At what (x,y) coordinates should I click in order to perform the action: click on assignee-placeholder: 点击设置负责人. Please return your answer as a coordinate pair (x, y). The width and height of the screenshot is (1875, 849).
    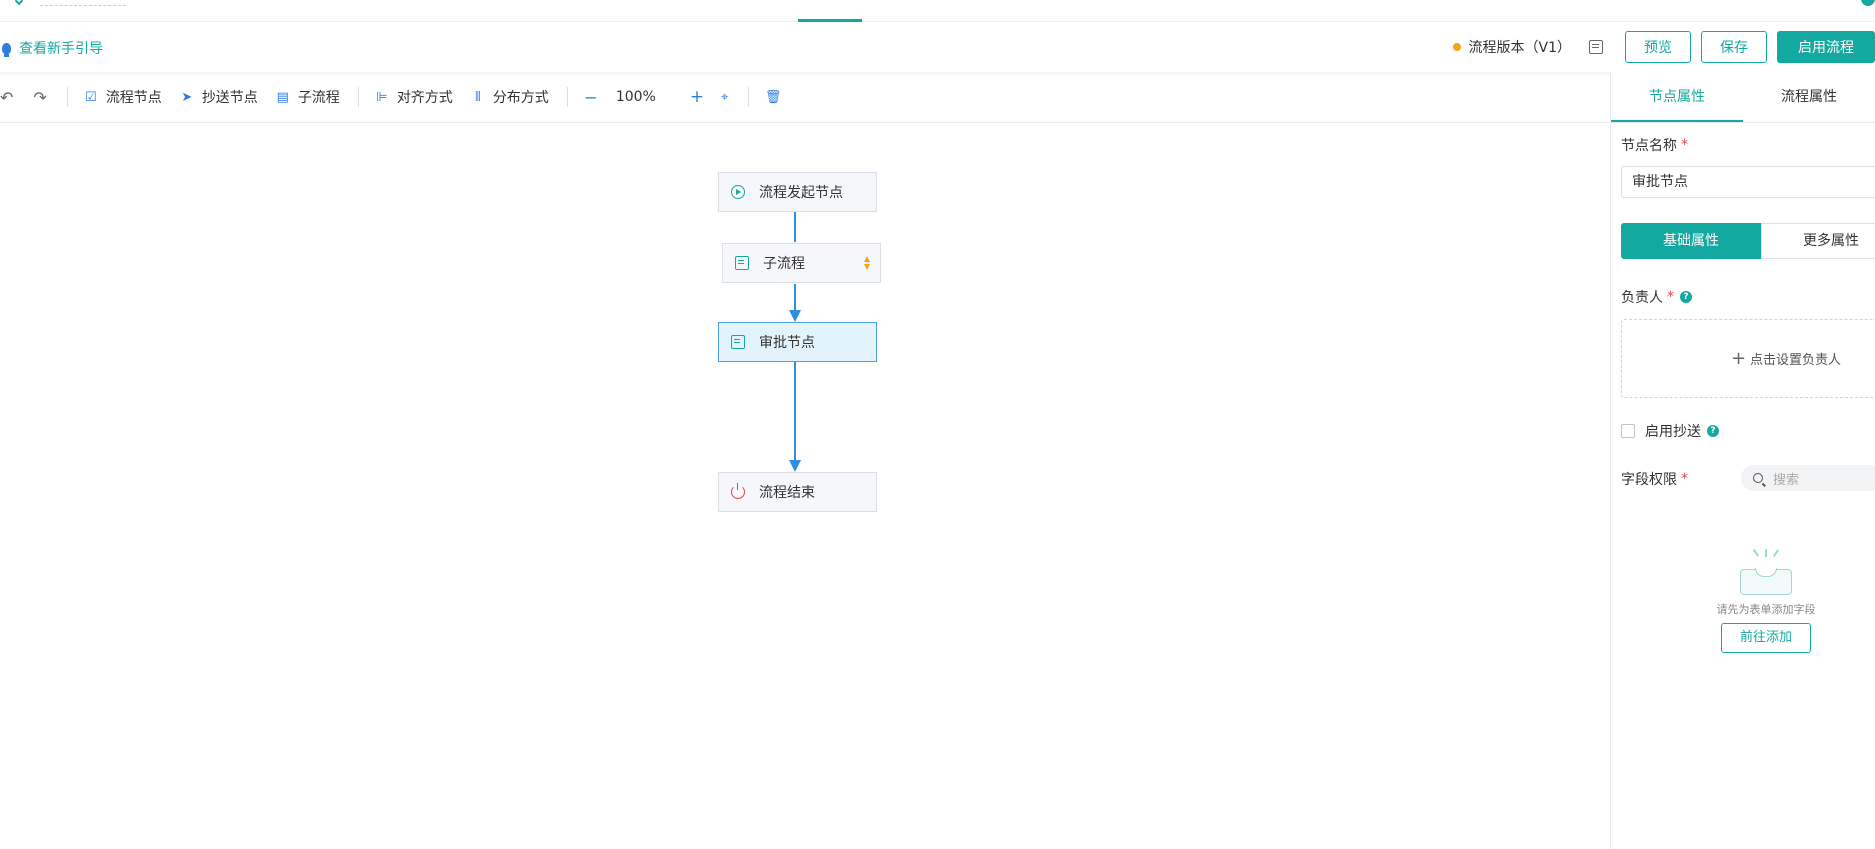
    Looking at the image, I should click on (1796, 360).